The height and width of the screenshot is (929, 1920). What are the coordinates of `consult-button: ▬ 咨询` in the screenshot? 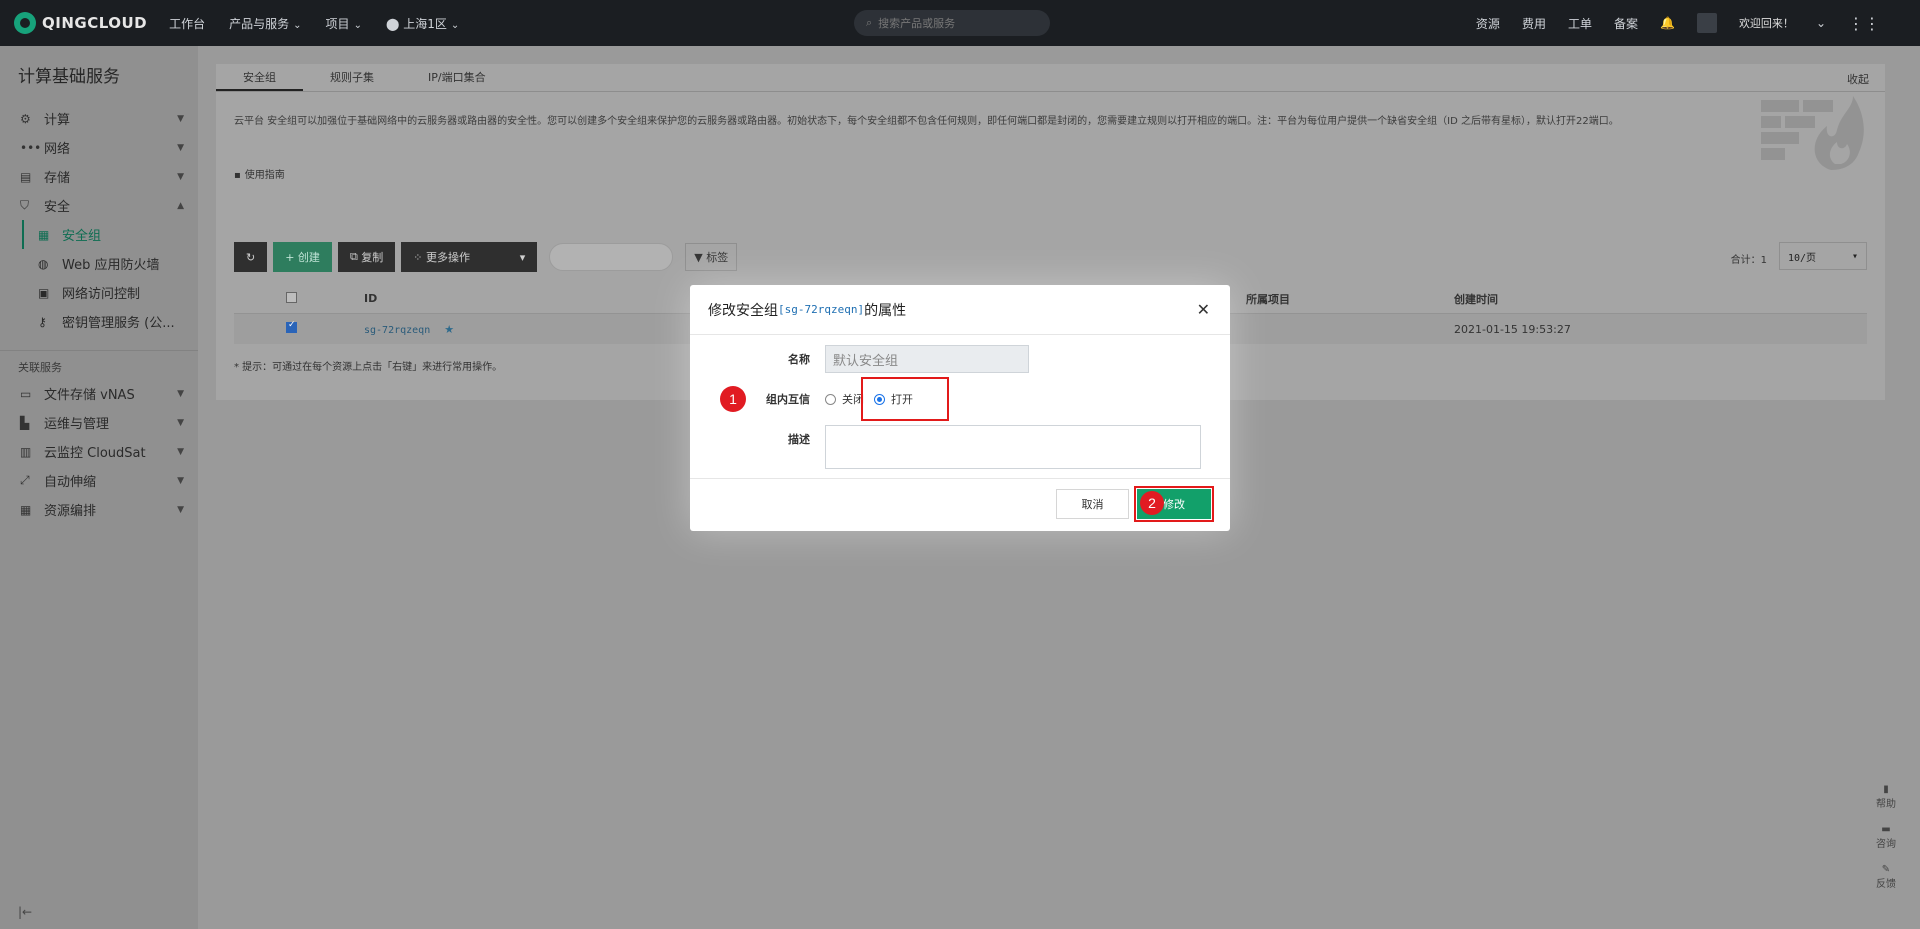 It's located at (1886, 837).